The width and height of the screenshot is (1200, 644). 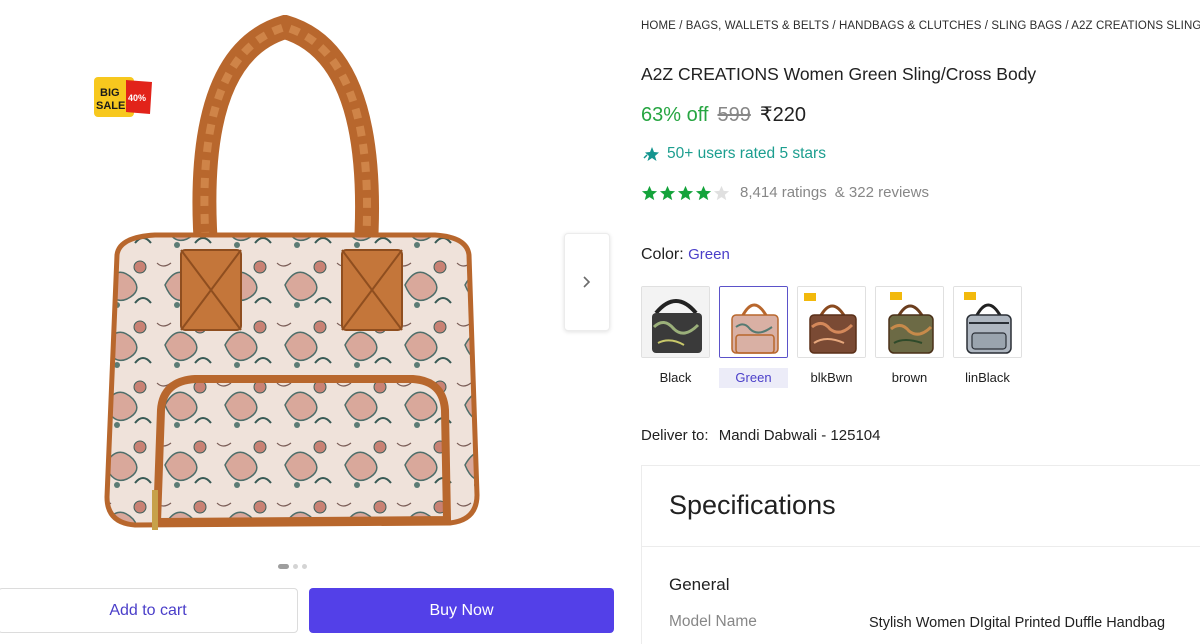 What do you see at coordinates (800, 435) in the screenshot?
I see `delivery-address: Mandi Dabwali - 125104` at bounding box center [800, 435].